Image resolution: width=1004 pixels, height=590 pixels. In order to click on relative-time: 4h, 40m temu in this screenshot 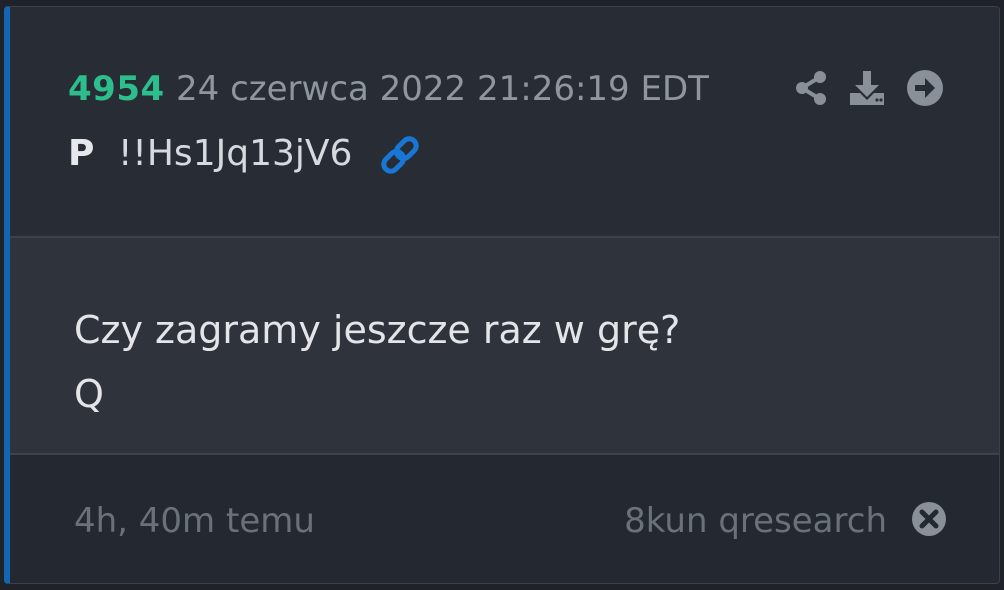, I will do `click(194, 521)`.